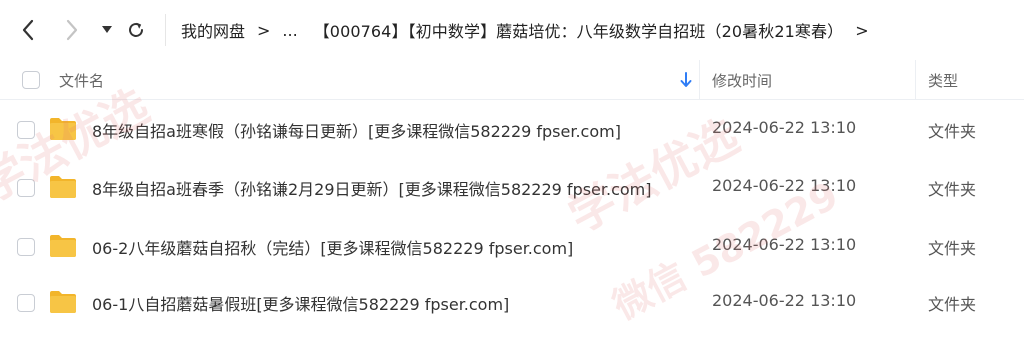 This screenshot has width=1024, height=353. Describe the element at coordinates (213, 30) in the screenshot. I see `breadcrumb-root: 我的网盘` at that location.